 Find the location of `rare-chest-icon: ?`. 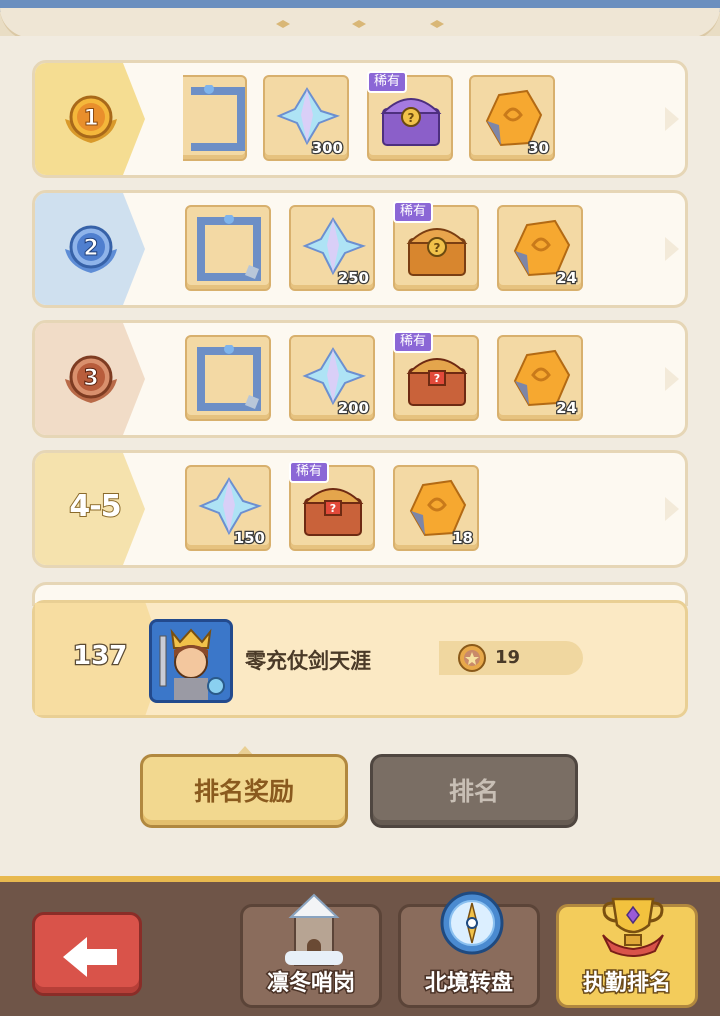

rare-chest-icon: ? is located at coordinates (411, 122).